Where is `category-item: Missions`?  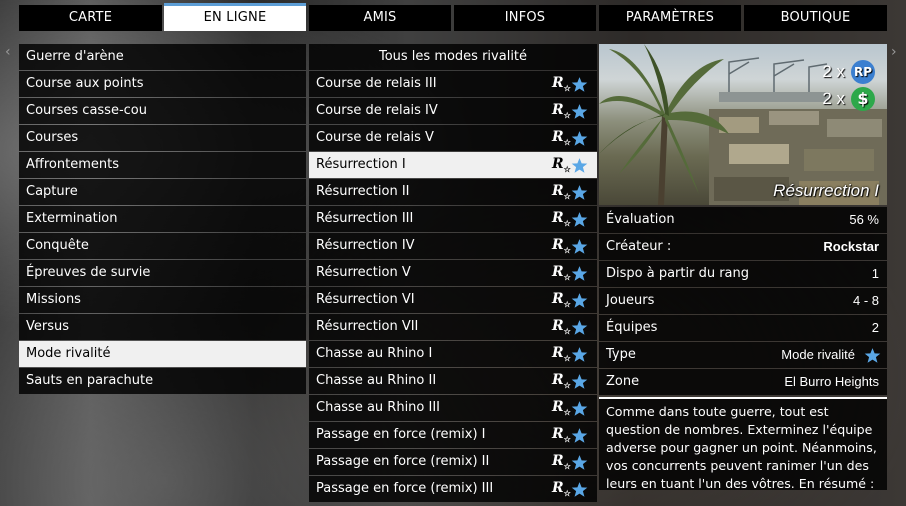 category-item: Missions is located at coordinates (162, 300).